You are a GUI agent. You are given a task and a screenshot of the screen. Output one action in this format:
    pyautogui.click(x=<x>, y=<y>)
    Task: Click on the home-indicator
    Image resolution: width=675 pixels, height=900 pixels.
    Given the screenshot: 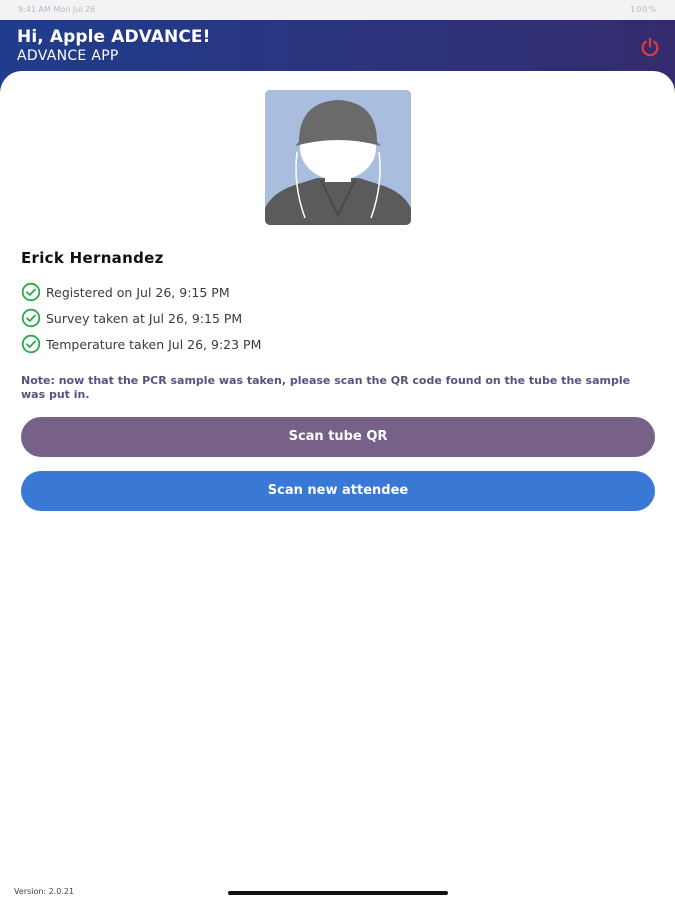 What is the action you would take?
    pyautogui.click(x=338, y=893)
    